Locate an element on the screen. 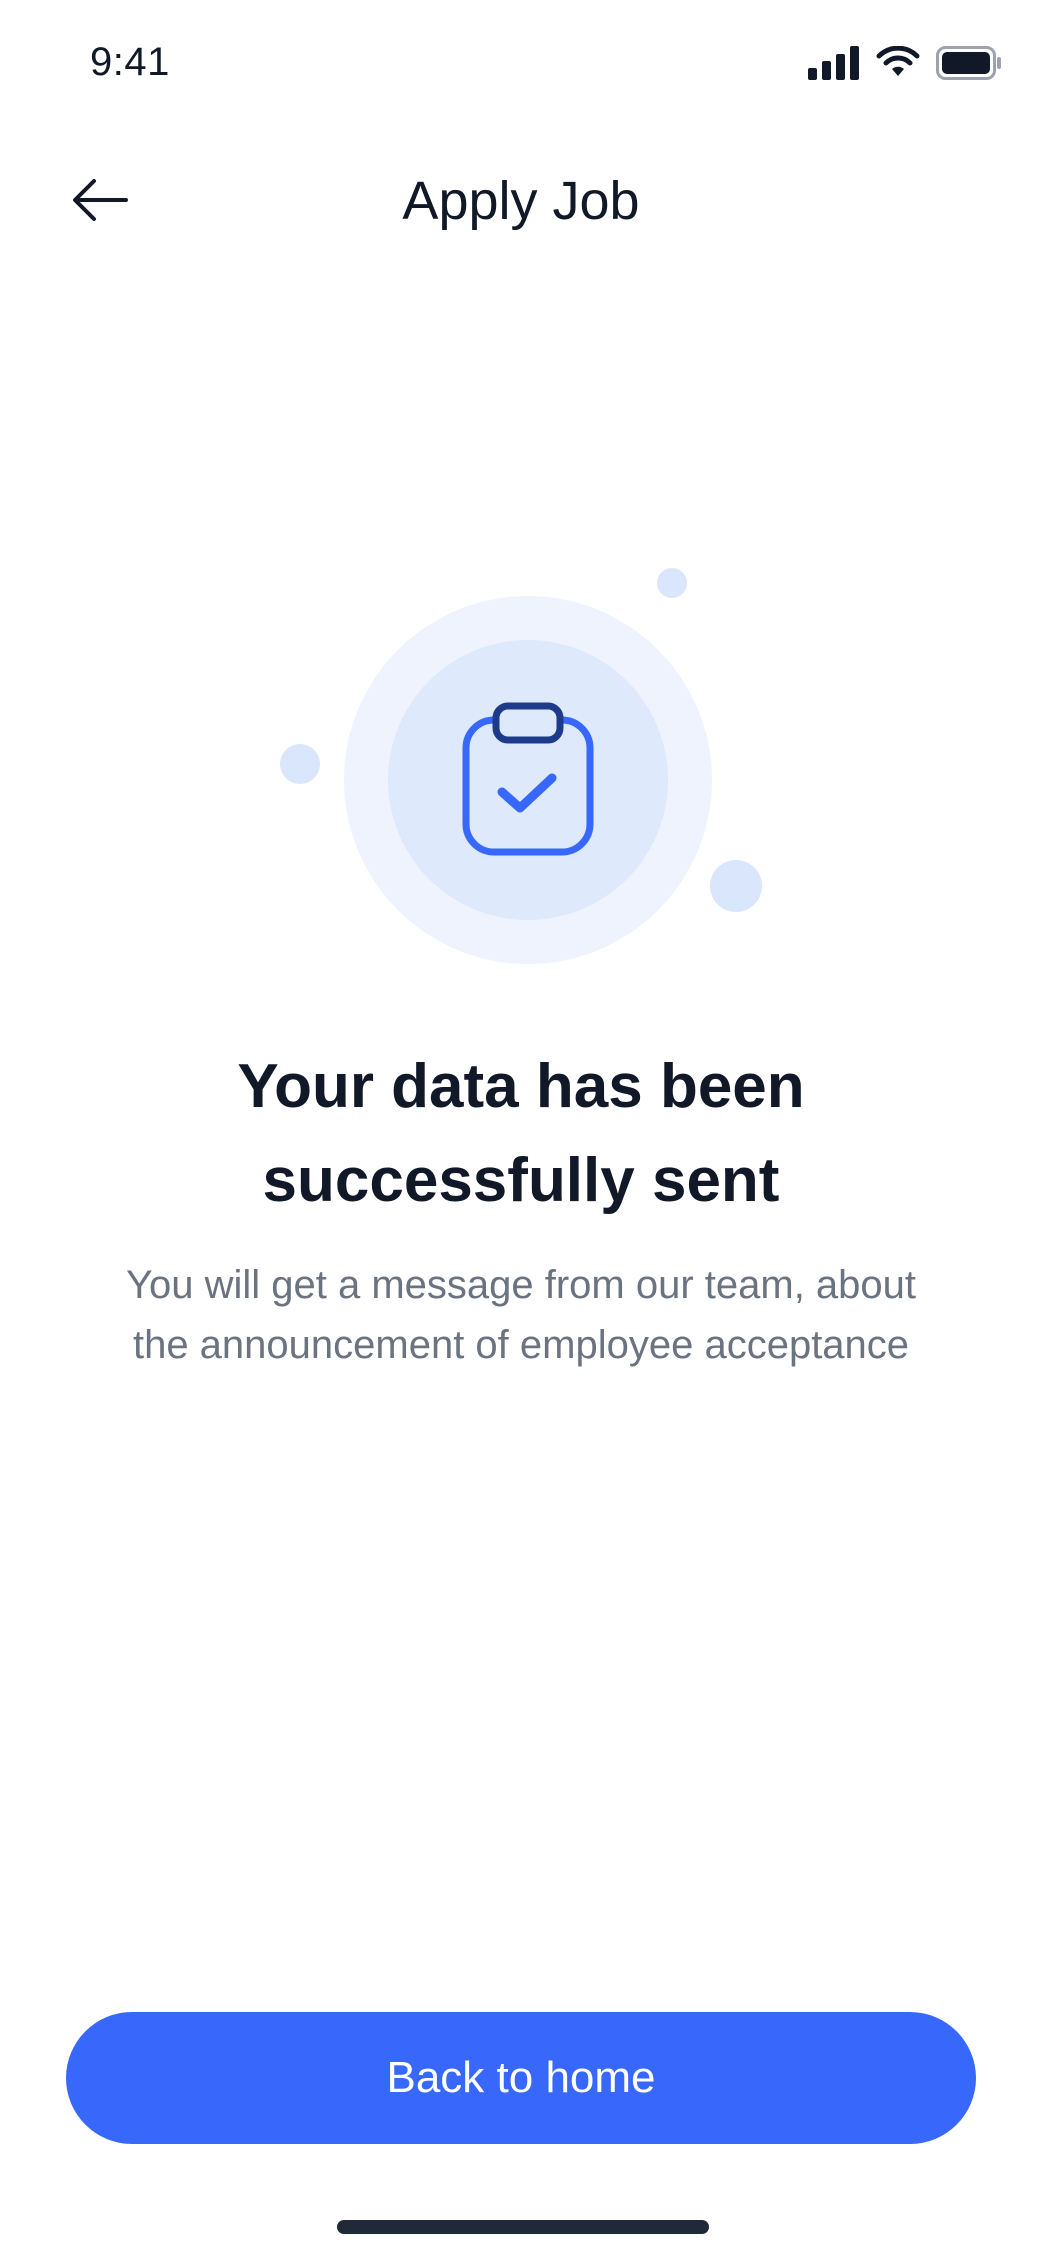 The width and height of the screenshot is (1042, 2256). success-headline: Your data has been successfully sent is located at coordinates (521, 1134).